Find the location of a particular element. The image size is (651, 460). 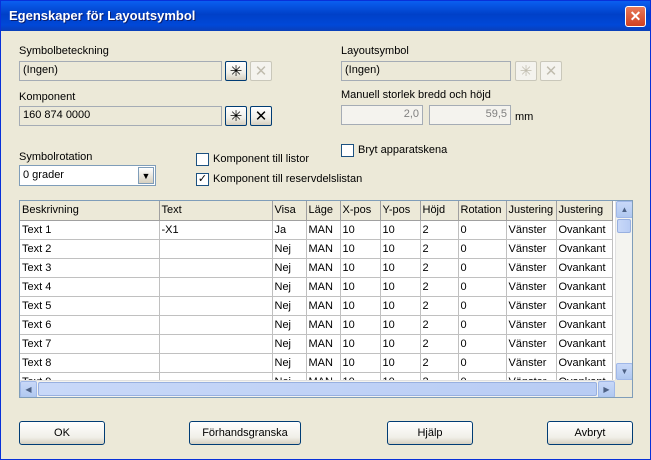

cancel-button: Avbryt is located at coordinates (590, 433).